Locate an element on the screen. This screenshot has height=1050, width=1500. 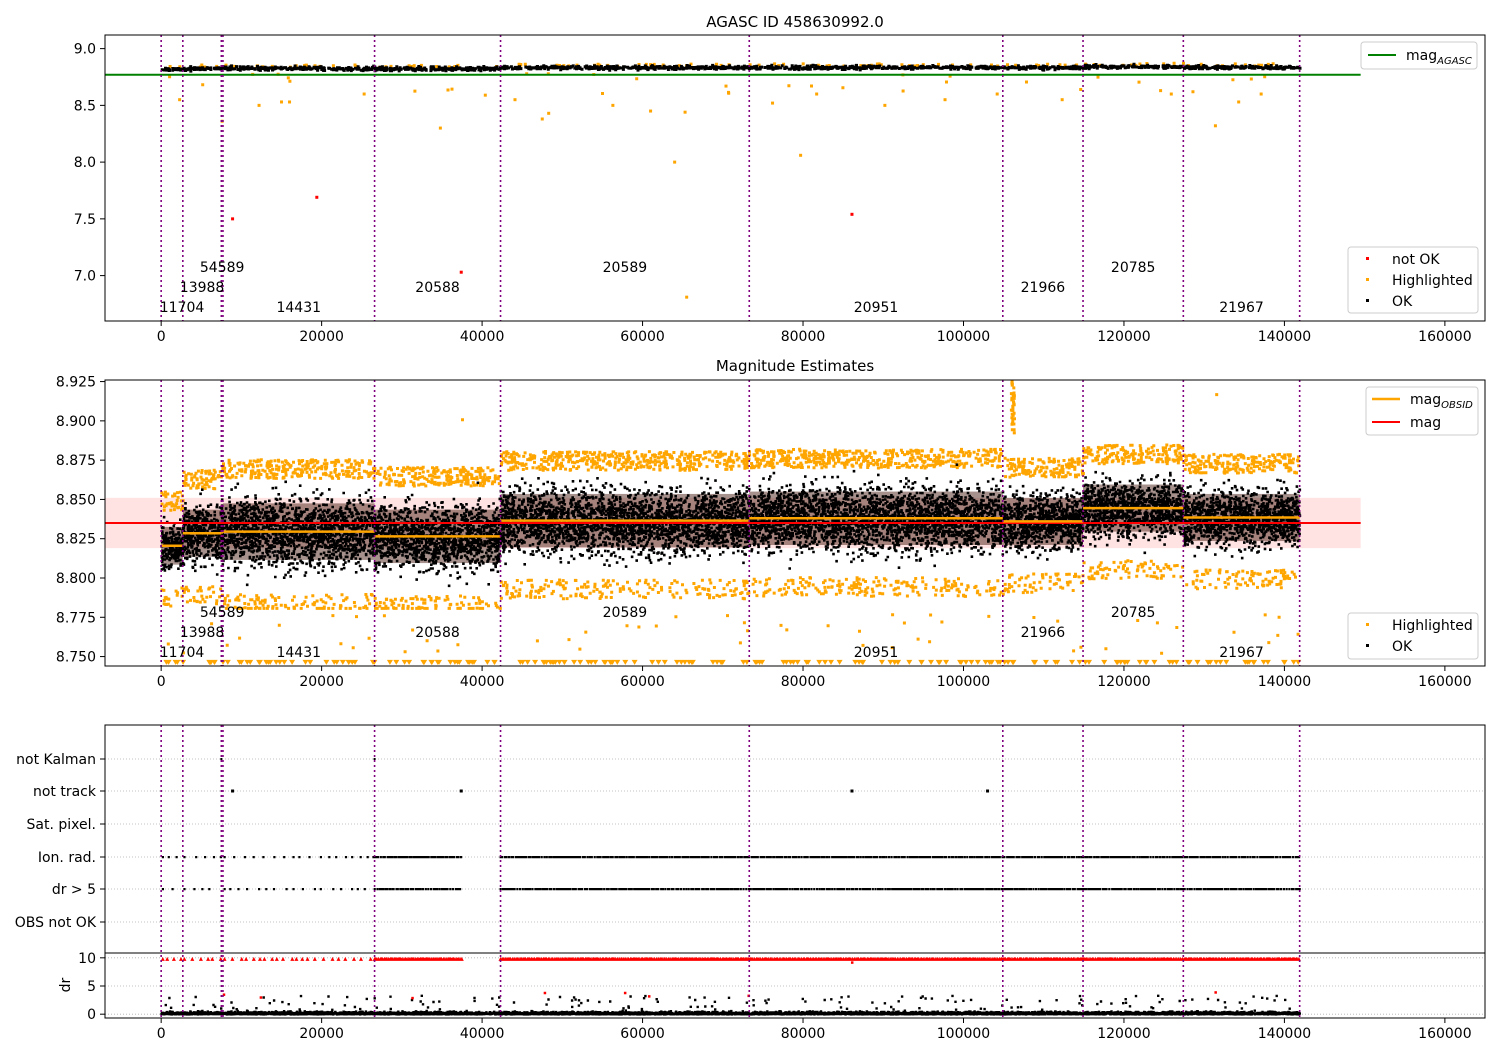
not-ok-point is located at coordinates (233, 219).